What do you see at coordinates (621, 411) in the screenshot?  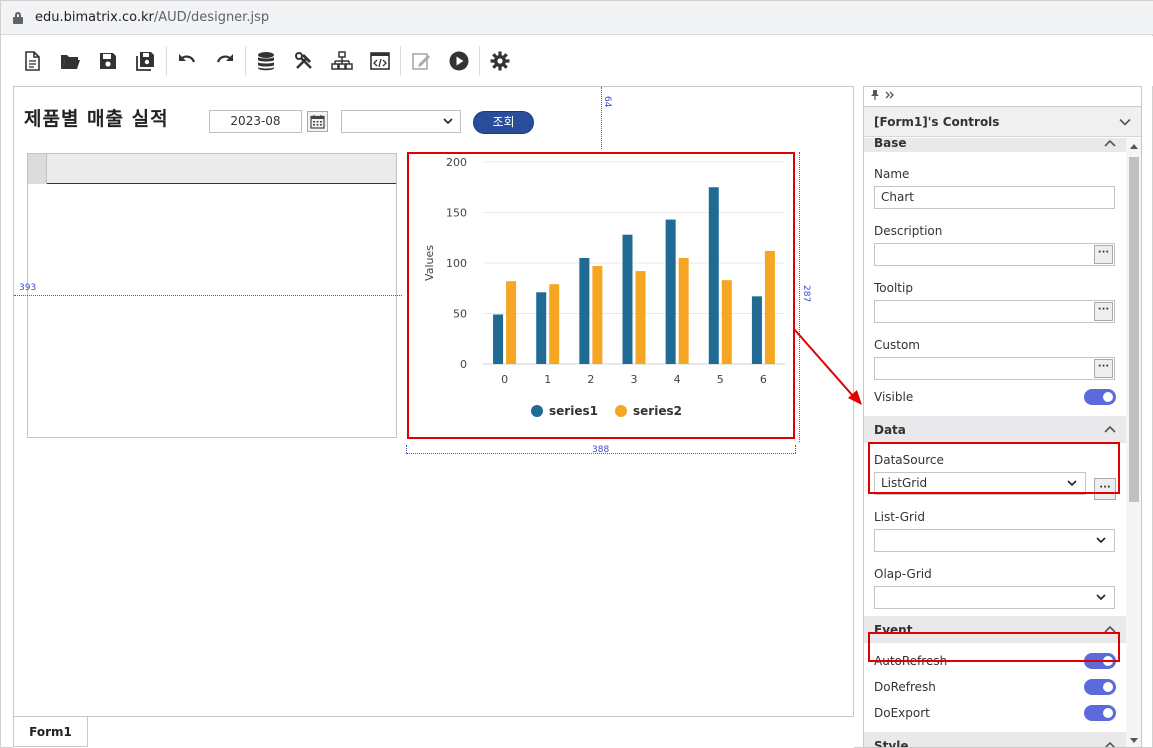 I see `legend-marker-series2` at bounding box center [621, 411].